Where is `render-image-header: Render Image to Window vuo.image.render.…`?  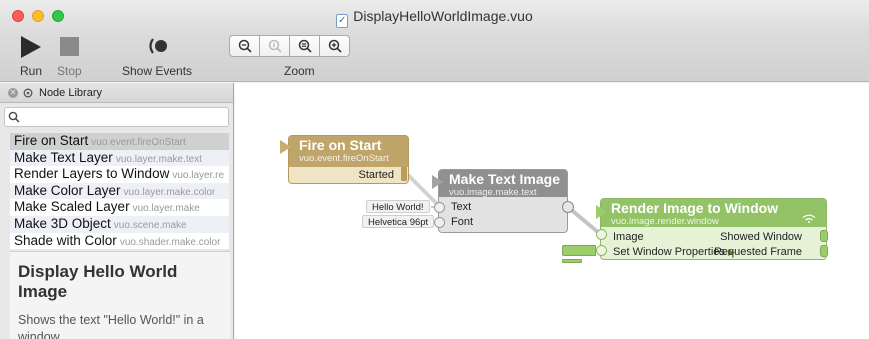 render-image-header: Render Image to Window vuo.image.render.… is located at coordinates (713, 213).